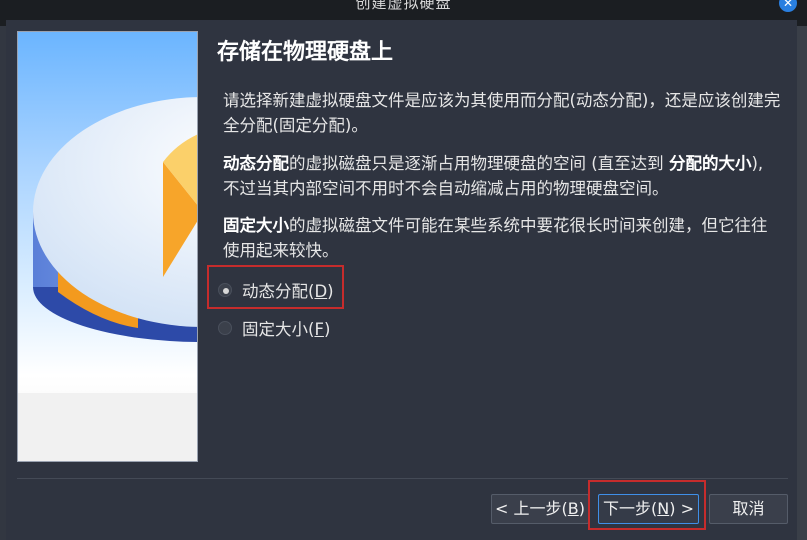  What do you see at coordinates (495, 238) in the screenshot?
I see `fixed-text: 的虚拟磁盘文件可能在某些系统中要花很长时间来创建，但它往往使用起来较快。` at bounding box center [495, 238].